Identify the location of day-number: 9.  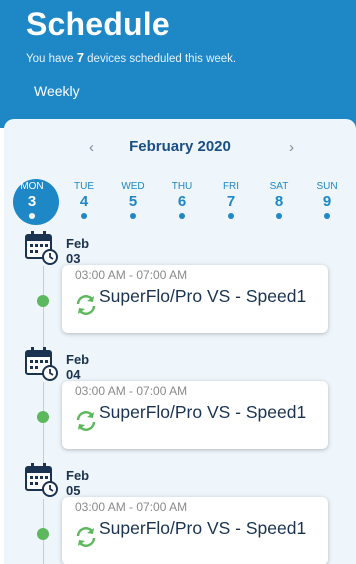
(327, 201).